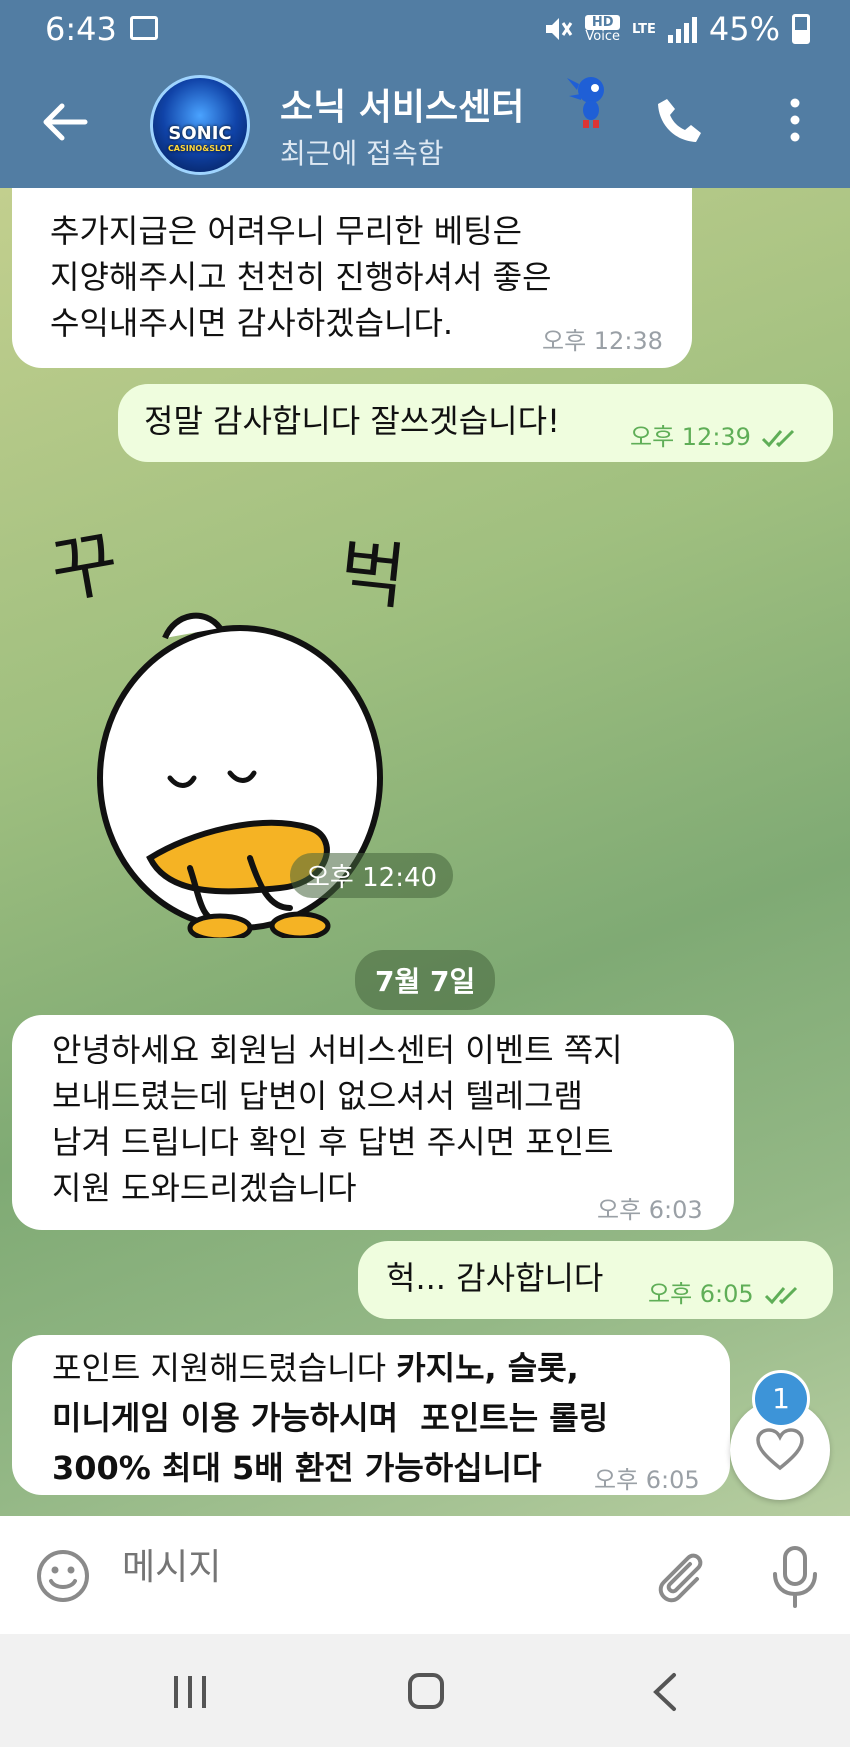  Describe the element at coordinates (585, 102) in the screenshot. I see `sonic-mascot-icon` at that location.